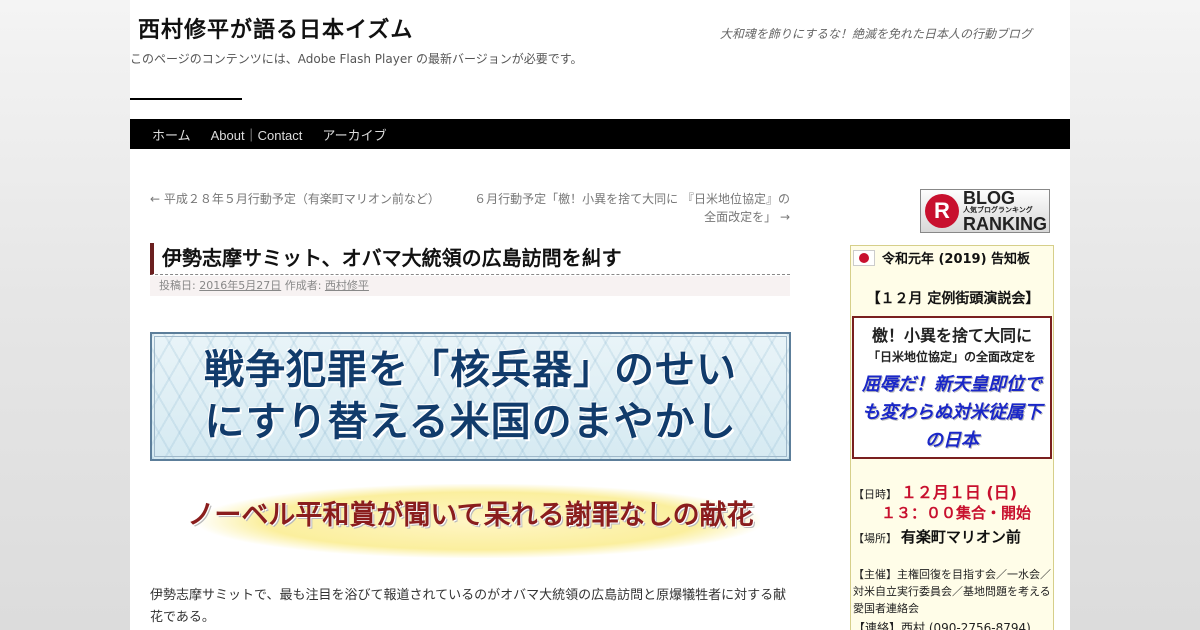 The height and width of the screenshot is (630, 1200). Describe the element at coordinates (470, 286) in the screenshot. I see `entry-meta: 投稿日: 2016年5月27日 作成者: 西村修平` at that location.